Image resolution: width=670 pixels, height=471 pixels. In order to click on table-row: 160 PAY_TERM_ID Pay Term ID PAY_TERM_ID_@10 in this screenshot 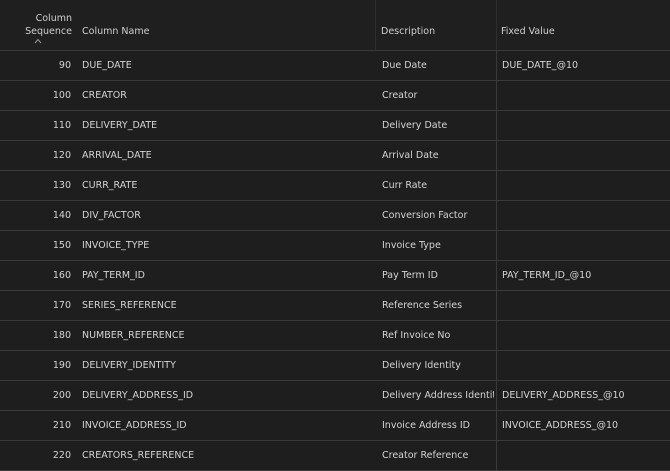, I will do `click(335, 276)`.